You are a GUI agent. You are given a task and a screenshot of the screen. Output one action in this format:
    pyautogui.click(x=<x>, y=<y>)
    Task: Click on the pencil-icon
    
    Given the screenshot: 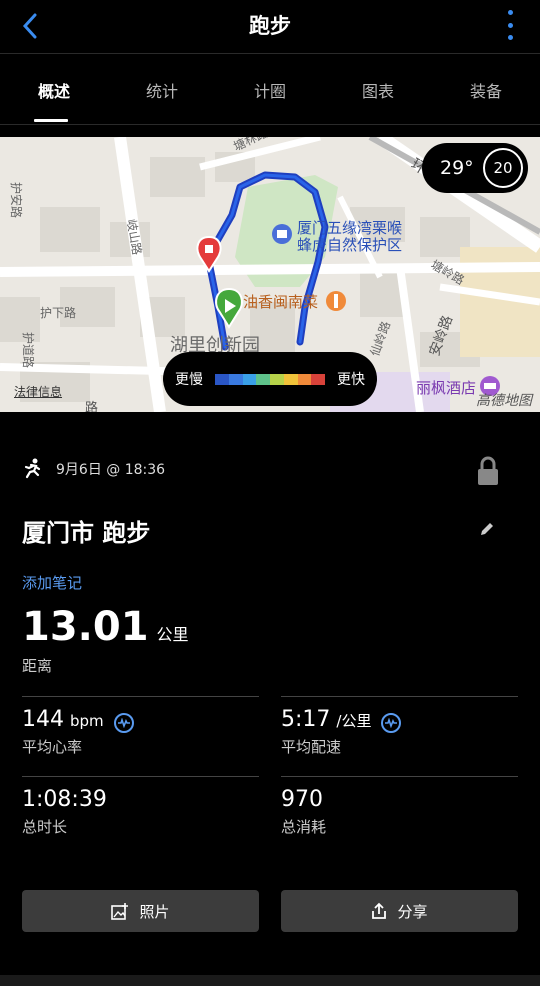 What is the action you would take?
    pyautogui.click(x=487, y=529)
    